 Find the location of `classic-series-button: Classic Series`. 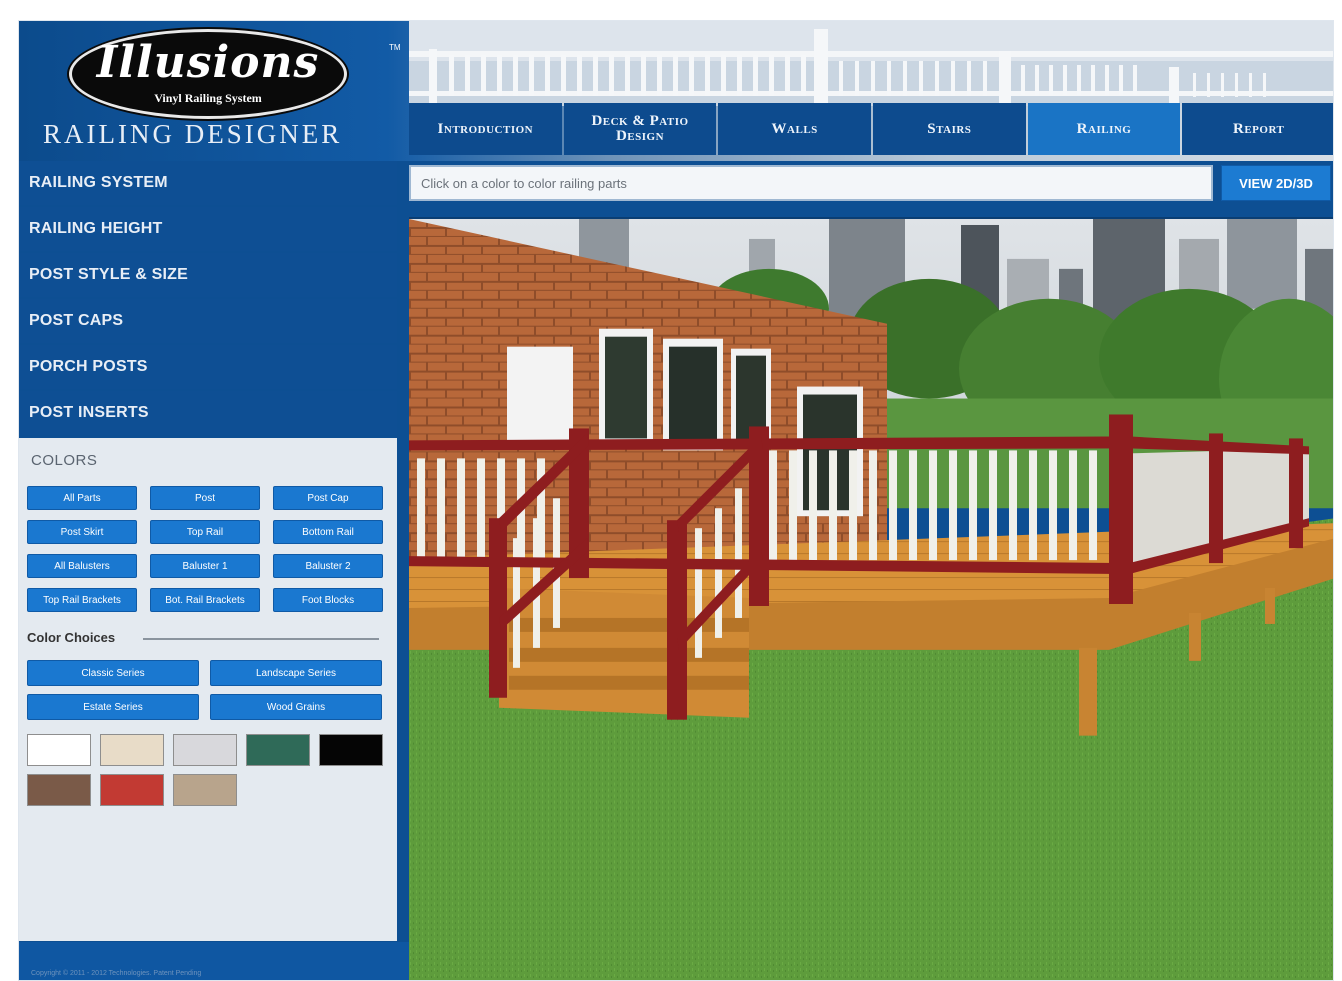

classic-series-button: Classic Series is located at coordinates (113, 673).